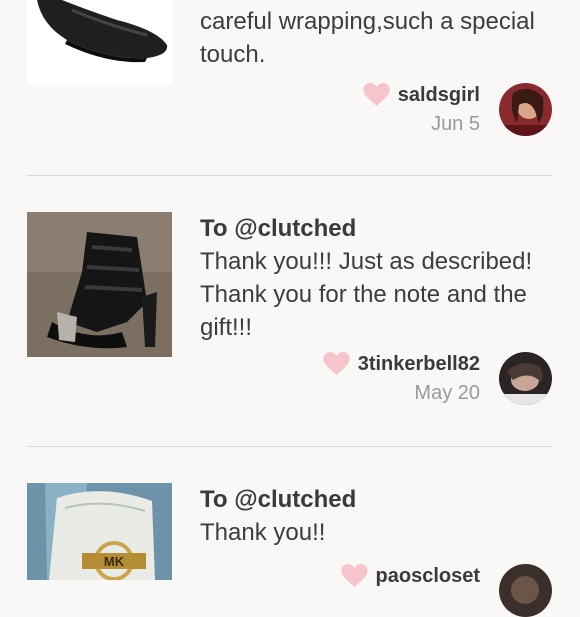 The height and width of the screenshot is (617, 580). What do you see at coordinates (421, 109) in the screenshot?
I see `review-meta: saldsgirl Jun 5` at bounding box center [421, 109].